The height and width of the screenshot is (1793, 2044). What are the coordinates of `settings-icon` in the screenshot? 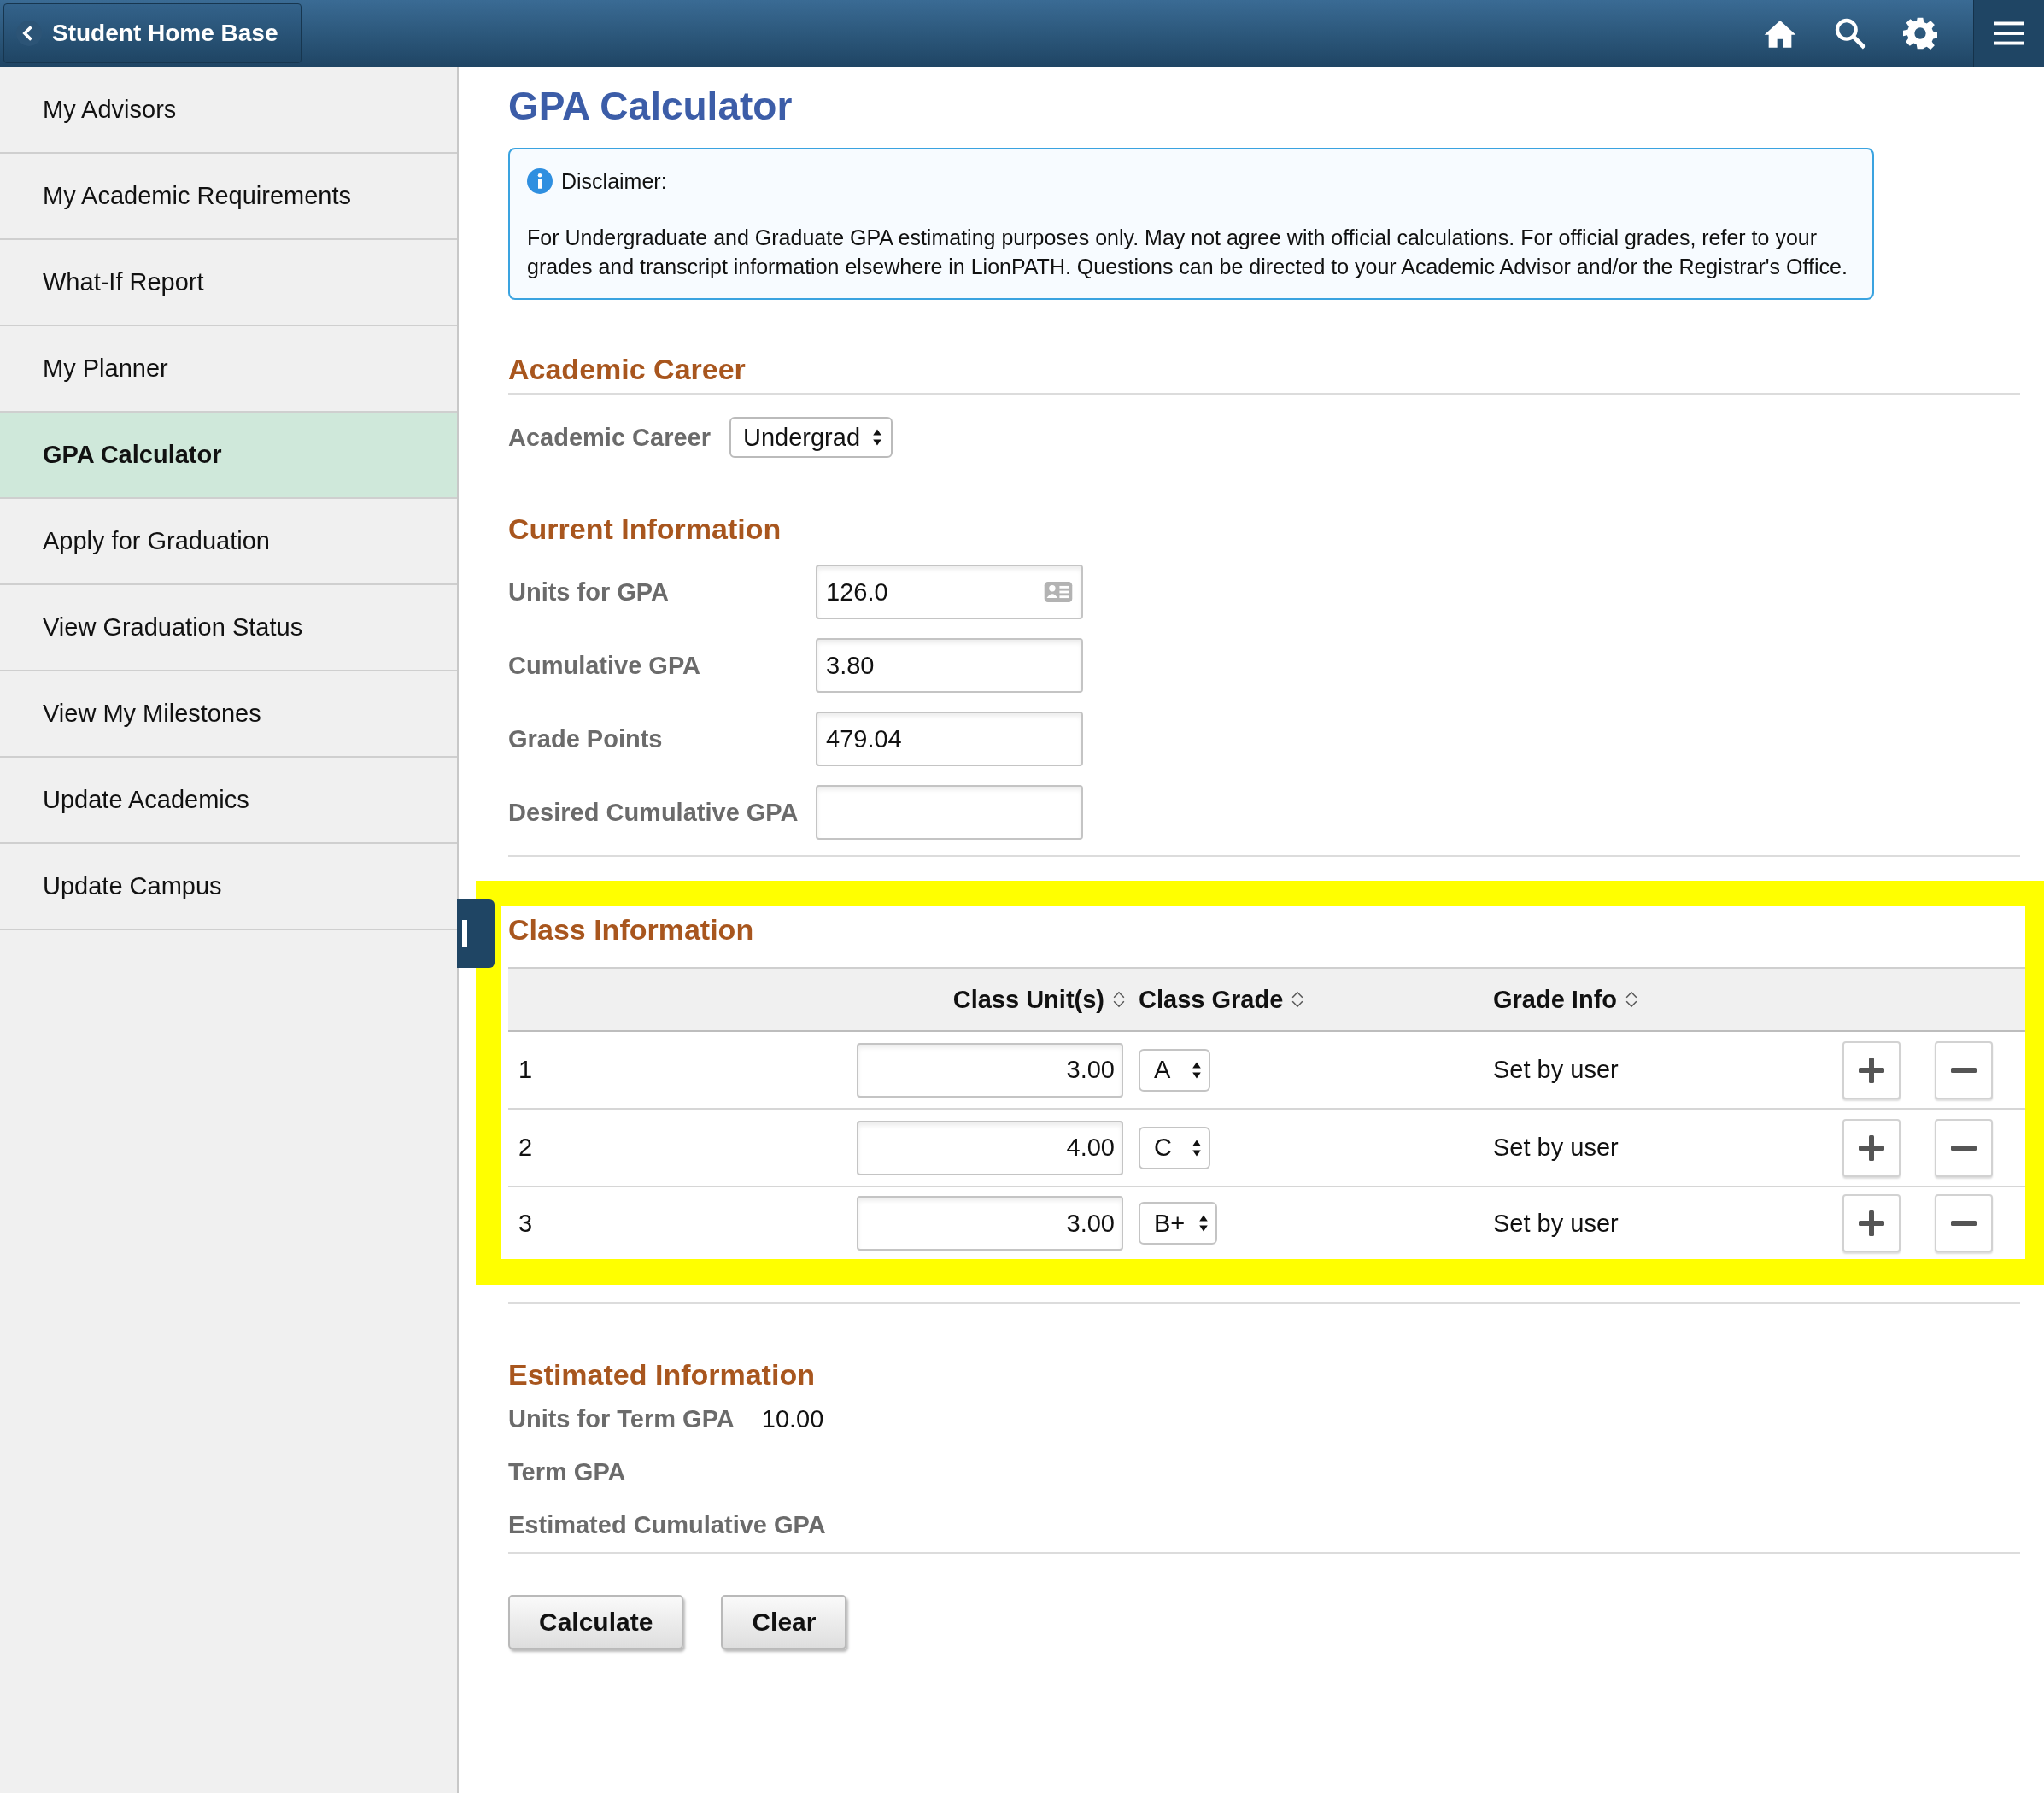 It's located at (1920, 33).